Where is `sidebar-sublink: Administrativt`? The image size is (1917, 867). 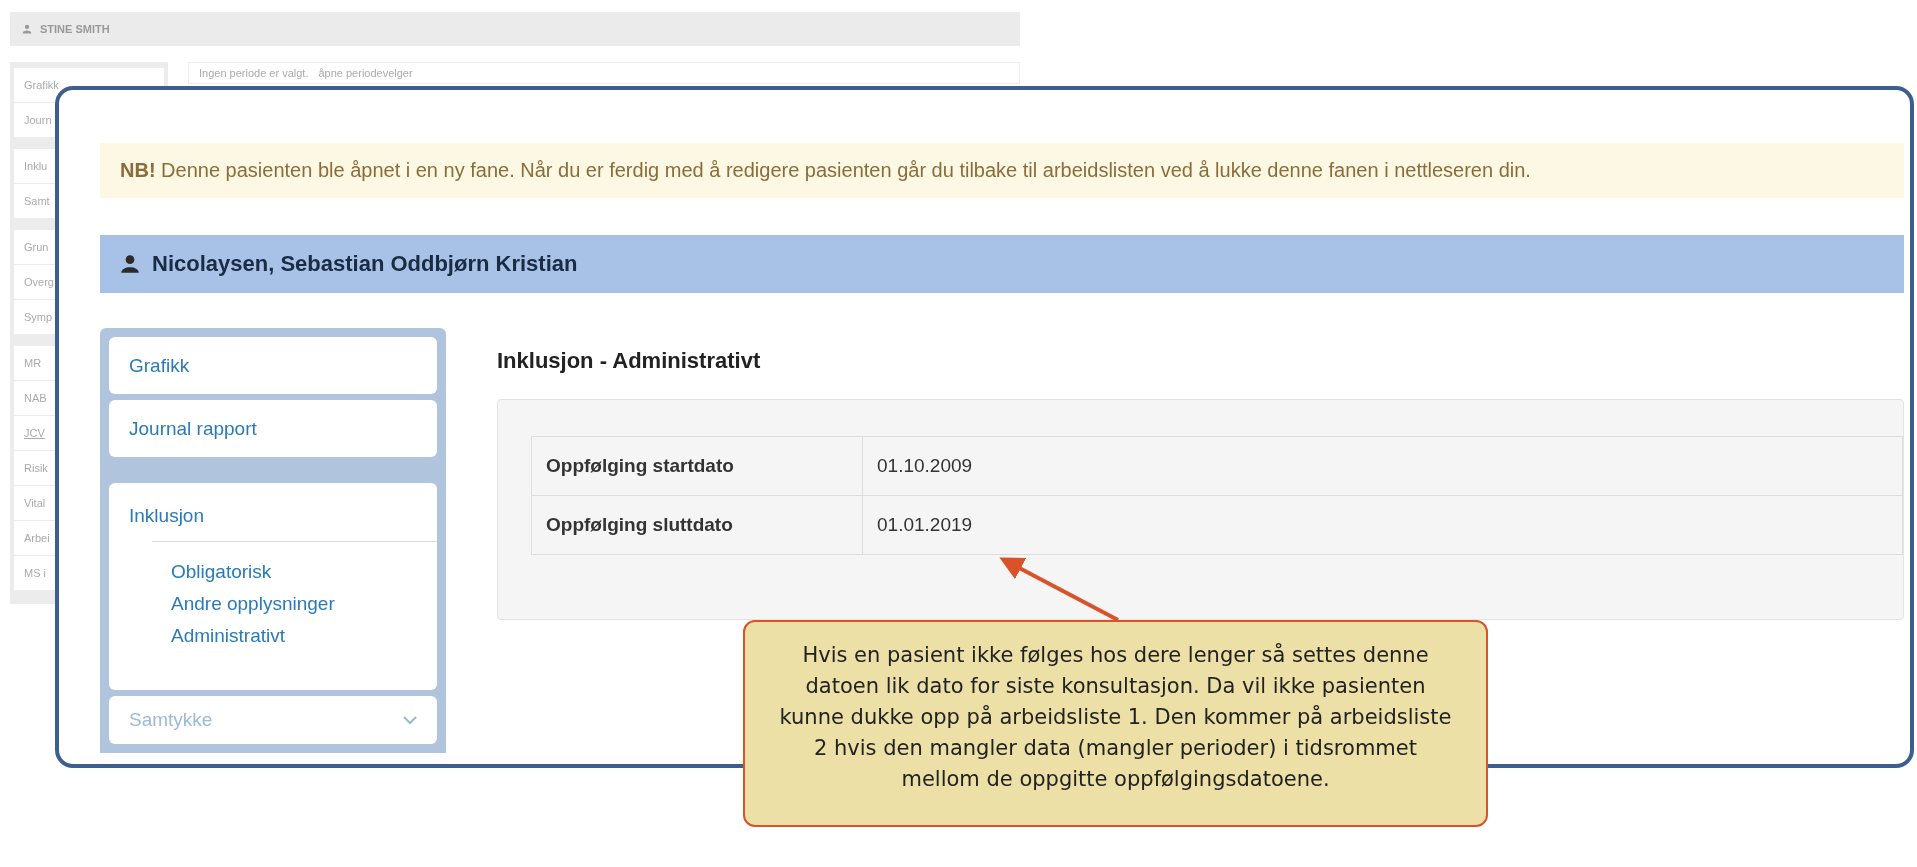
sidebar-sublink: Administrativt is located at coordinates (228, 636).